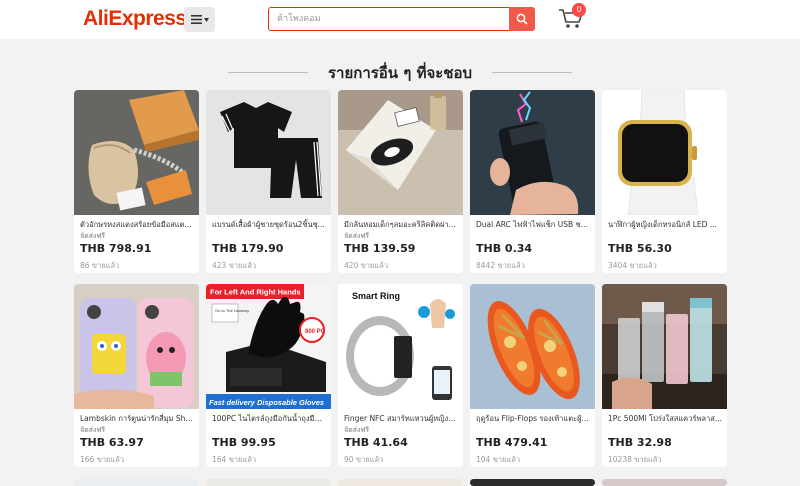 The width and height of the screenshot is (800, 486). I want to click on search-input, so click(391, 19).